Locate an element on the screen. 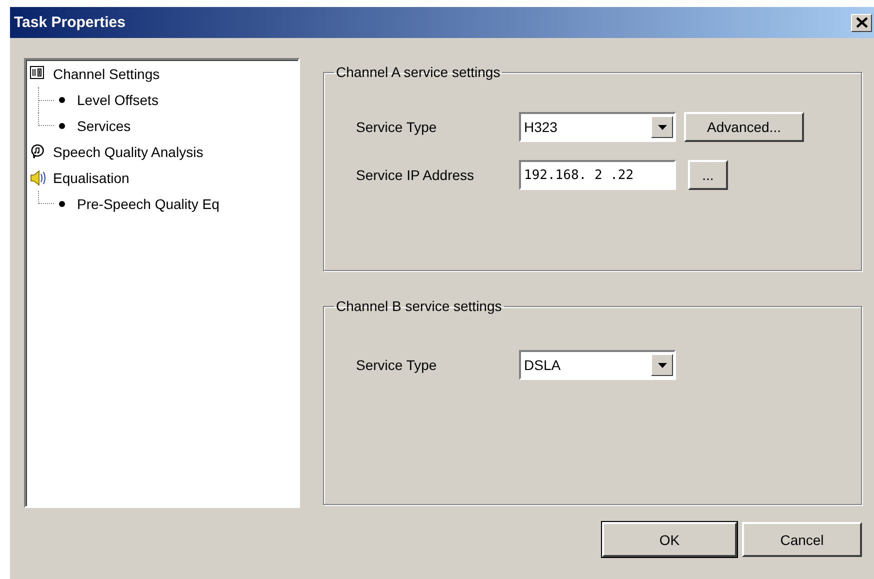 The image size is (874, 579). close-button is located at coordinates (861, 23).